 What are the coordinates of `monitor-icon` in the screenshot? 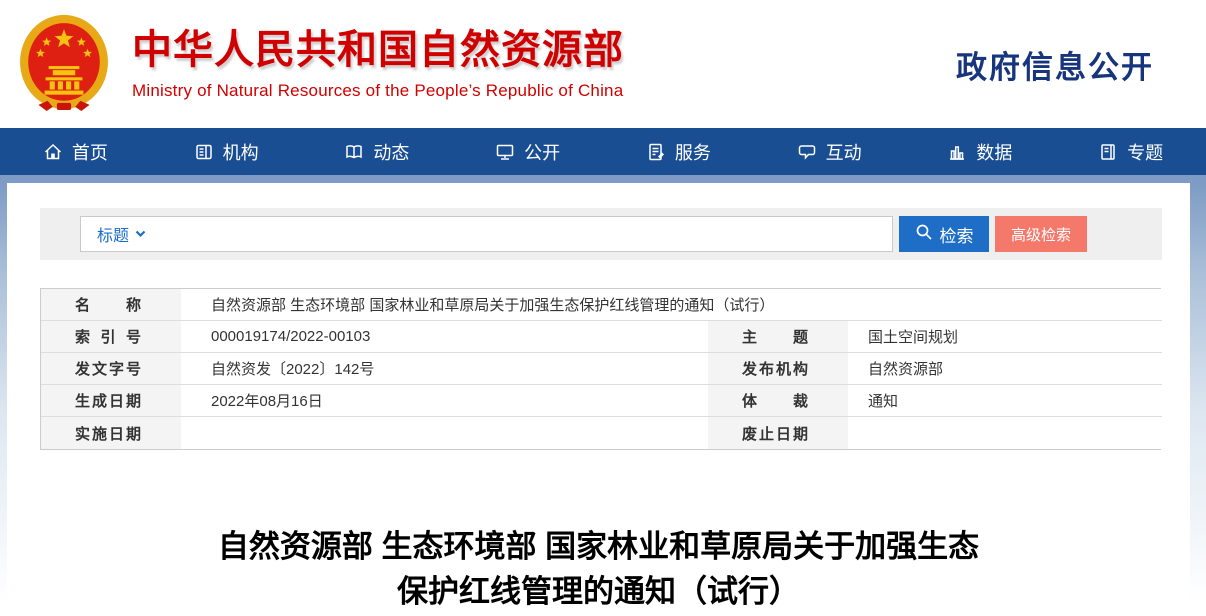 It's located at (505, 152).